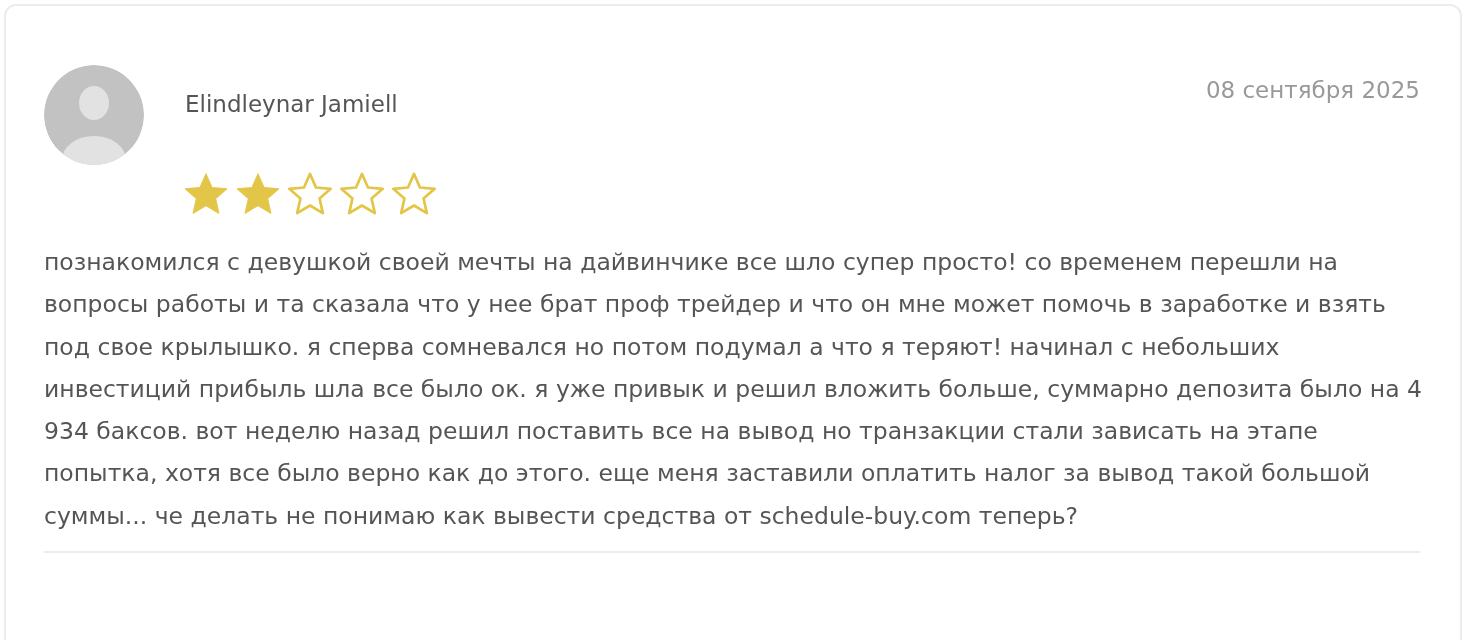  I want to click on review-date: 08 сентября 2025, so click(1312, 89).